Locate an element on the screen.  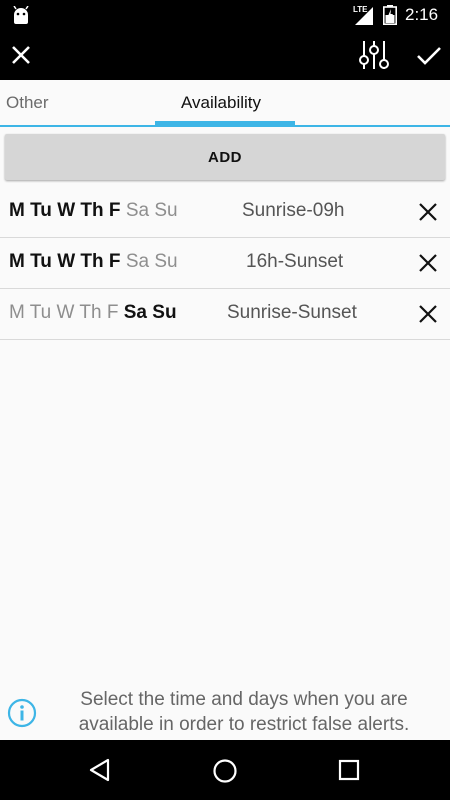
battery-icon is located at coordinates (390, 15).